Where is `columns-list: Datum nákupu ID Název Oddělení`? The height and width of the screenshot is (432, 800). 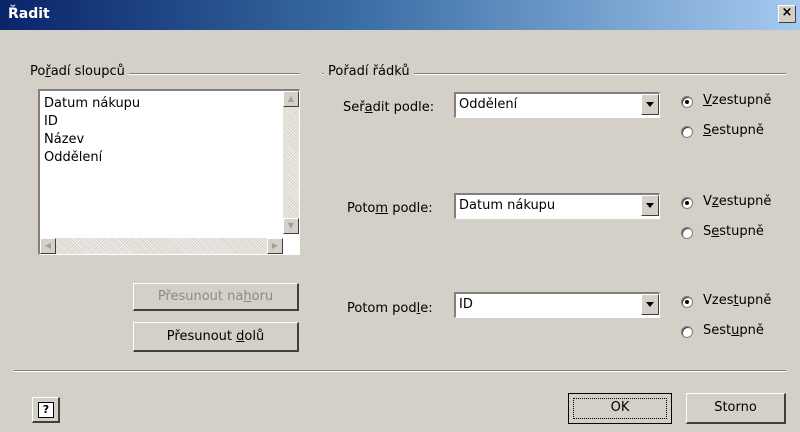 columns-list: Datum nákupu ID Název Oddělení is located at coordinates (92, 131).